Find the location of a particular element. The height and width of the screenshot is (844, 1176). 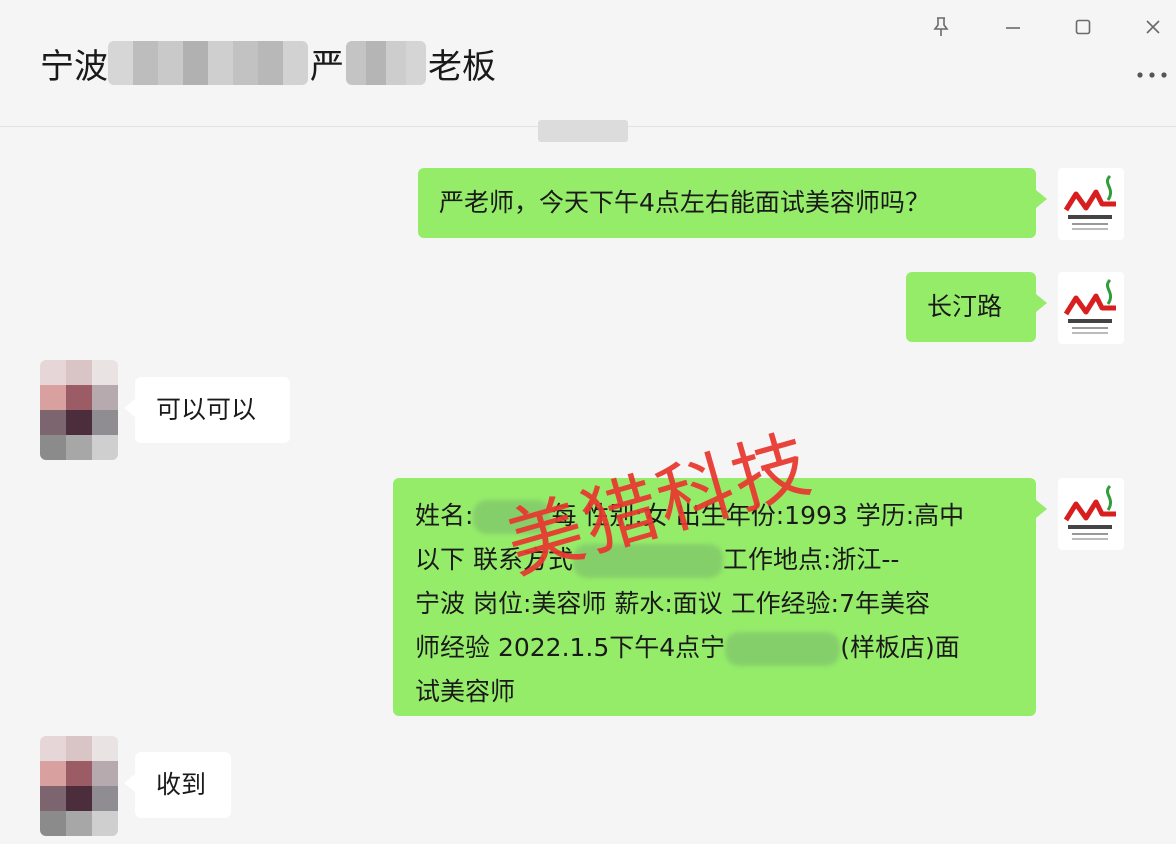

message-bubble-outgoing: 长汀路 is located at coordinates (976, 307).